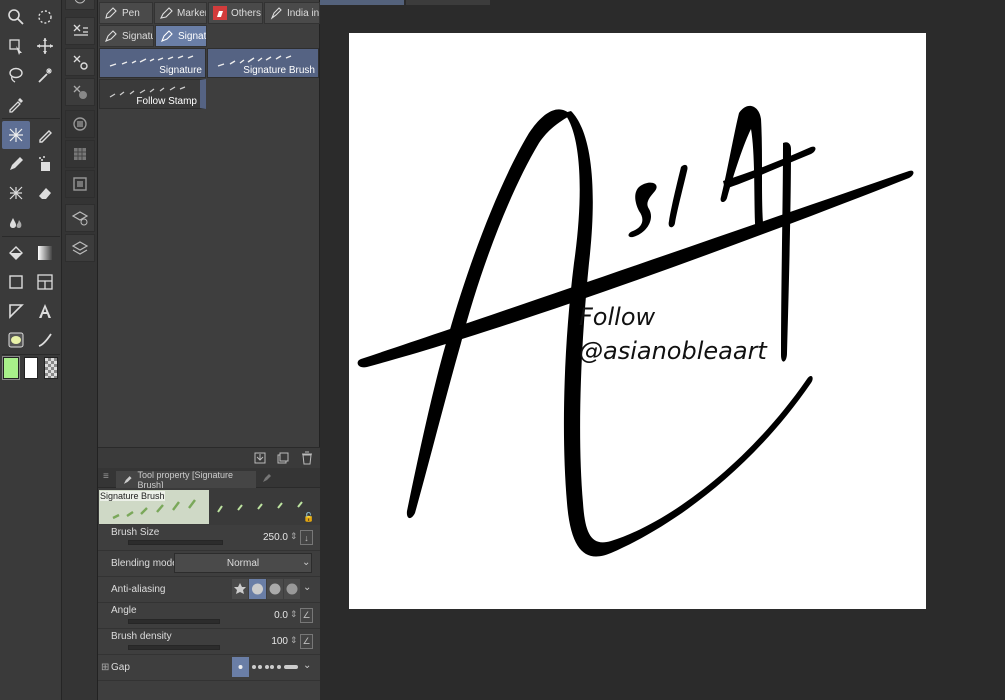 The width and height of the screenshot is (1005, 700). I want to click on gap-row: ⊞ Gap ⌄, so click(209, 668).